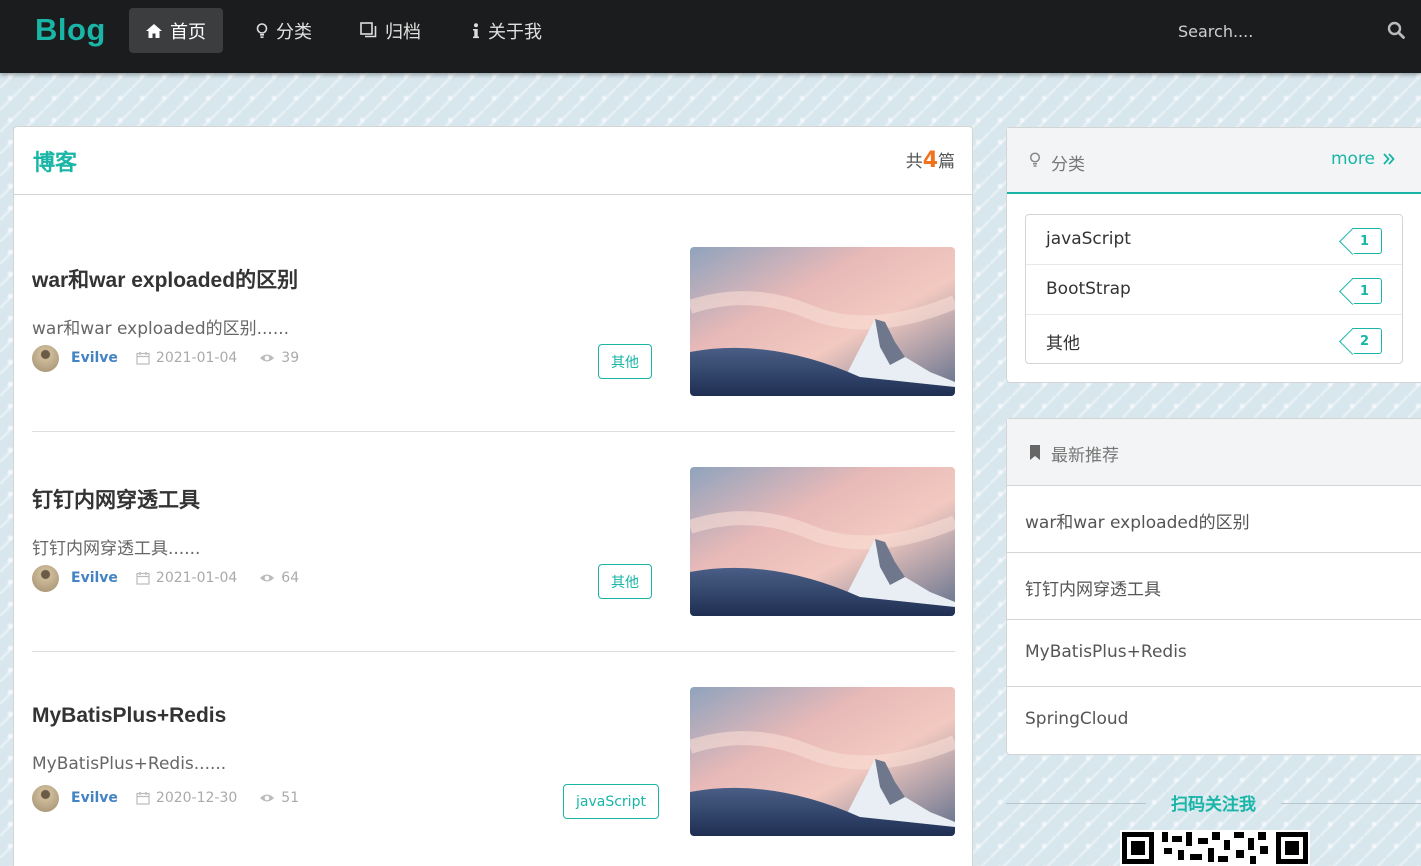  What do you see at coordinates (1214, 240) in the screenshot?
I see `category-item: javaScript 1` at bounding box center [1214, 240].